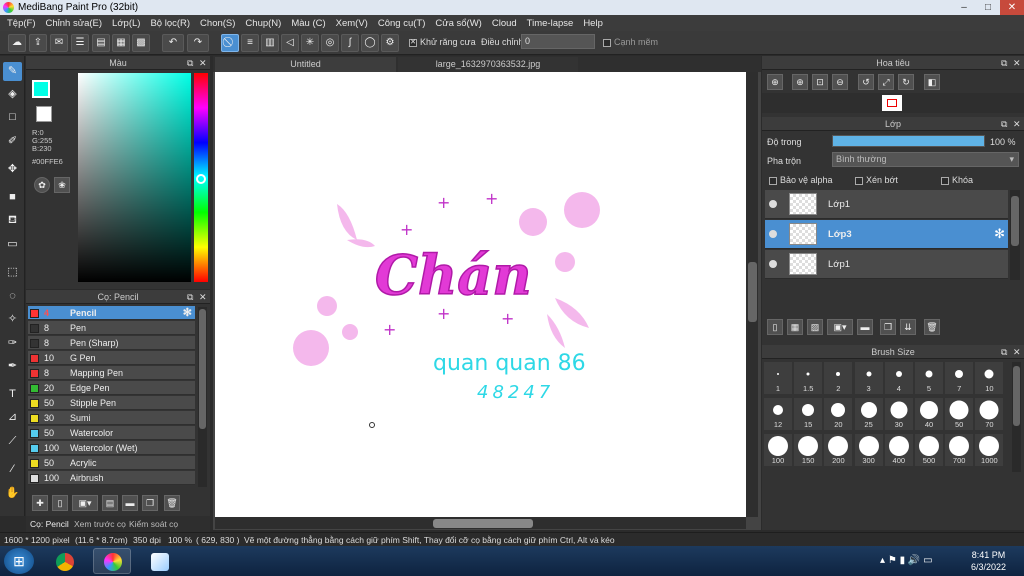 The image size is (1024, 576). I want to click on text-tool-icon: T, so click(12, 394).